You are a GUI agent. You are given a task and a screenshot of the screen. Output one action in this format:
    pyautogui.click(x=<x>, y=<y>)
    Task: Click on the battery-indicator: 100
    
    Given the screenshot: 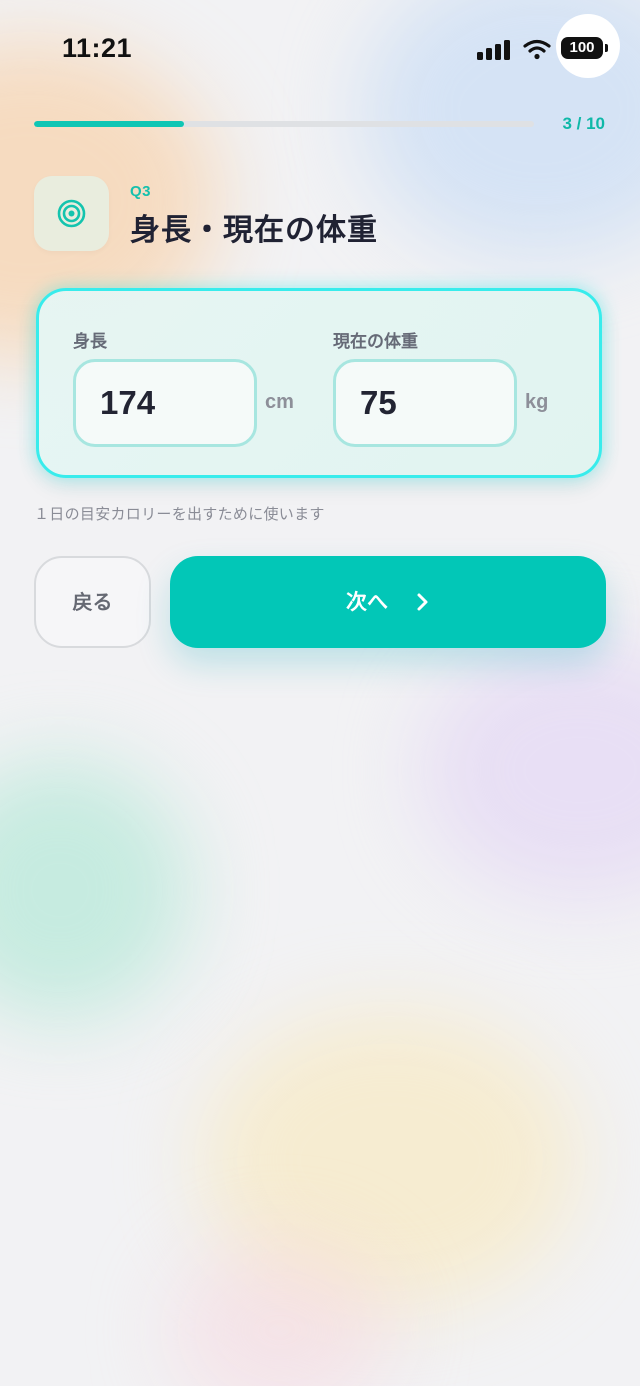 What is the action you would take?
    pyautogui.click(x=588, y=46)
    